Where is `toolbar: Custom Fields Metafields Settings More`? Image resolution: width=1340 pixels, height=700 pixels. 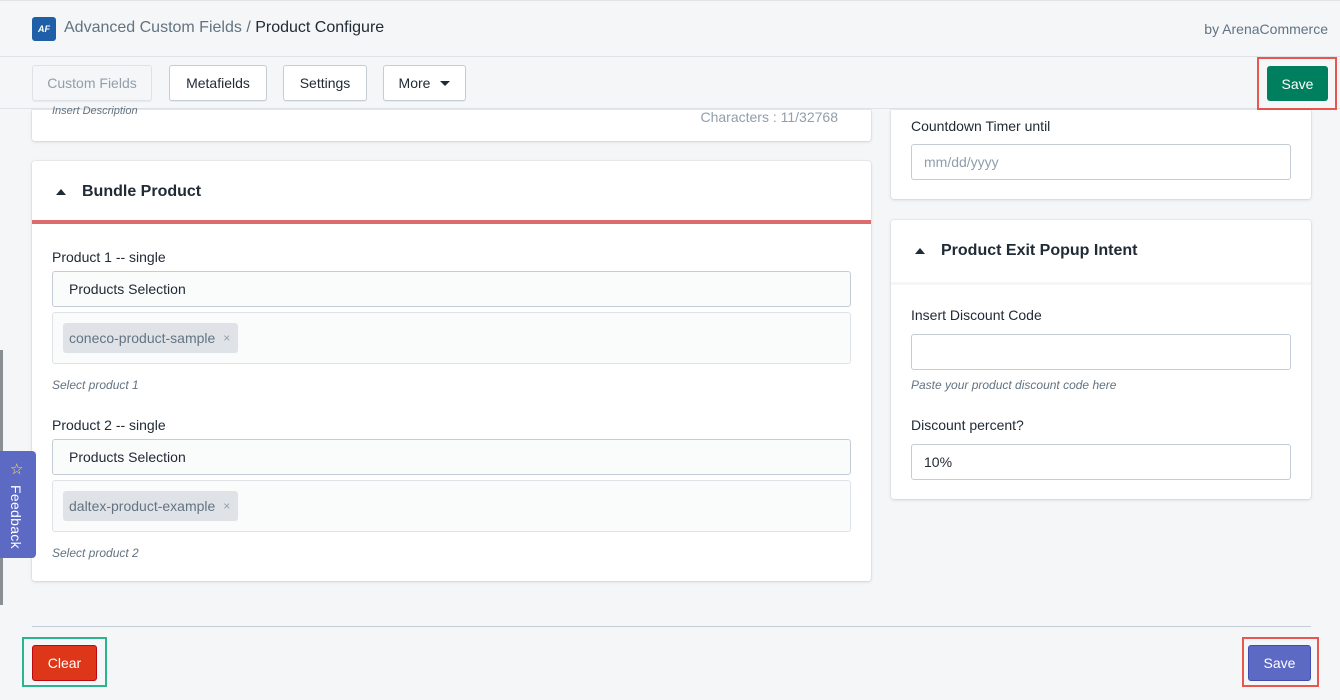
toolbar: Custom Fields Metafields Settings More is located at coordinates (670, 83).